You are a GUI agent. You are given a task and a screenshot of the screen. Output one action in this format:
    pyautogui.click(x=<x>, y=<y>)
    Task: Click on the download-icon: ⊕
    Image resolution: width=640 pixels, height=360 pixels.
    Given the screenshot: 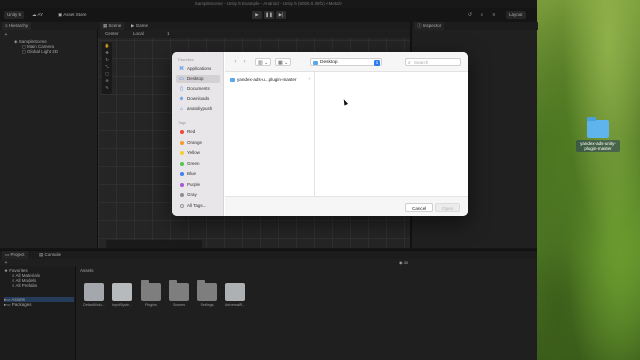 What is the action you would take?
    pyautogui.click(x=181, y=98)
    